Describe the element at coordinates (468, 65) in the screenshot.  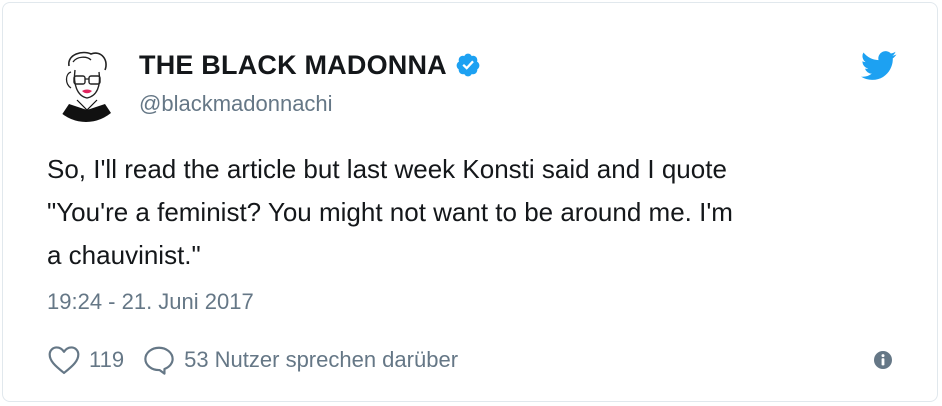
I see `verified-badge-icon` at that location.